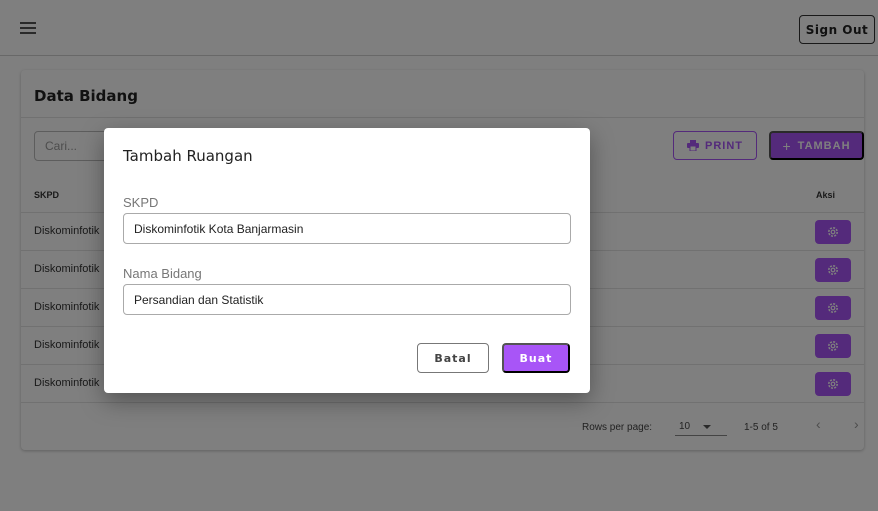 The width and height of the screenshot is (878, 511). I want to click on submit-button: Buat, so click(536, 358).